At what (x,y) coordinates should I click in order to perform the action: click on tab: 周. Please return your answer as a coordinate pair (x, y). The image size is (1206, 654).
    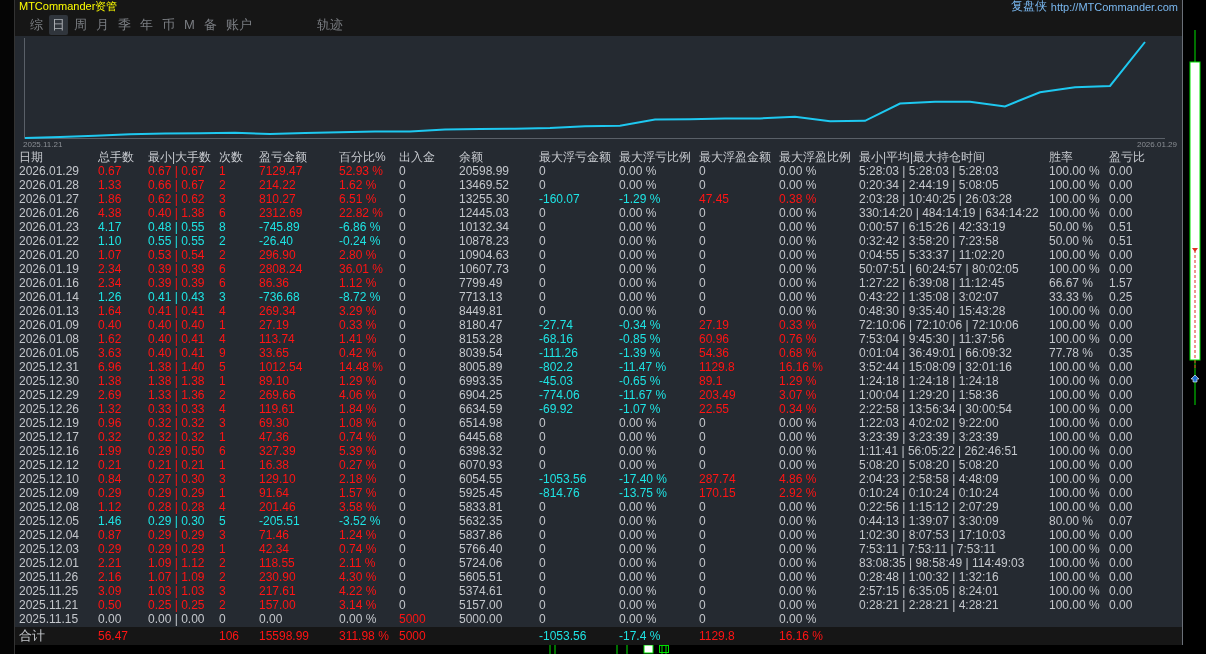
    Looking at the image, I should click on (80, 24).